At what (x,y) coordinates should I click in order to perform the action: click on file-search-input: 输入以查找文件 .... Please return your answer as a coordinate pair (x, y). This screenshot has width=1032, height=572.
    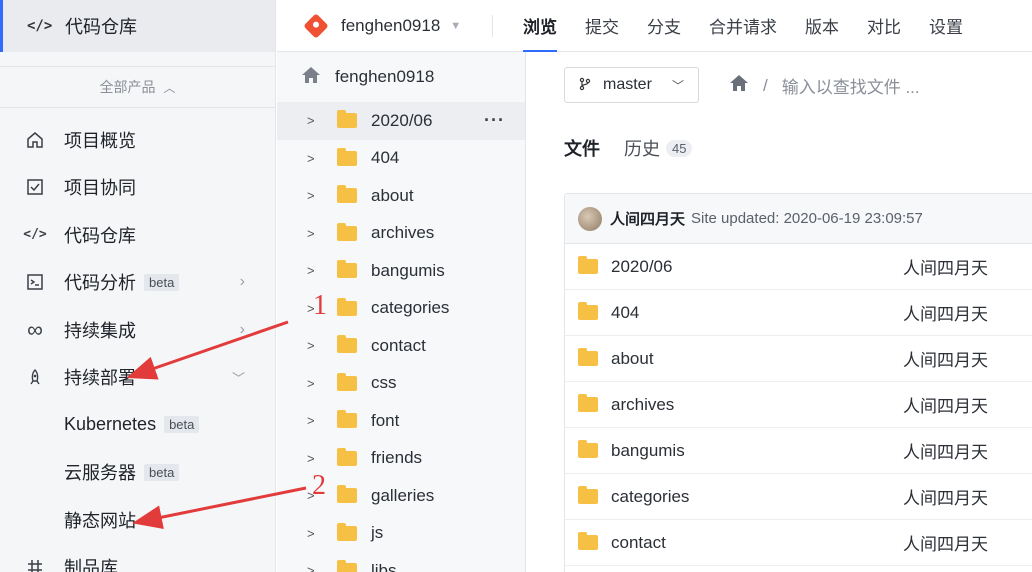
    Looking at the image, I should click on (851, 85).